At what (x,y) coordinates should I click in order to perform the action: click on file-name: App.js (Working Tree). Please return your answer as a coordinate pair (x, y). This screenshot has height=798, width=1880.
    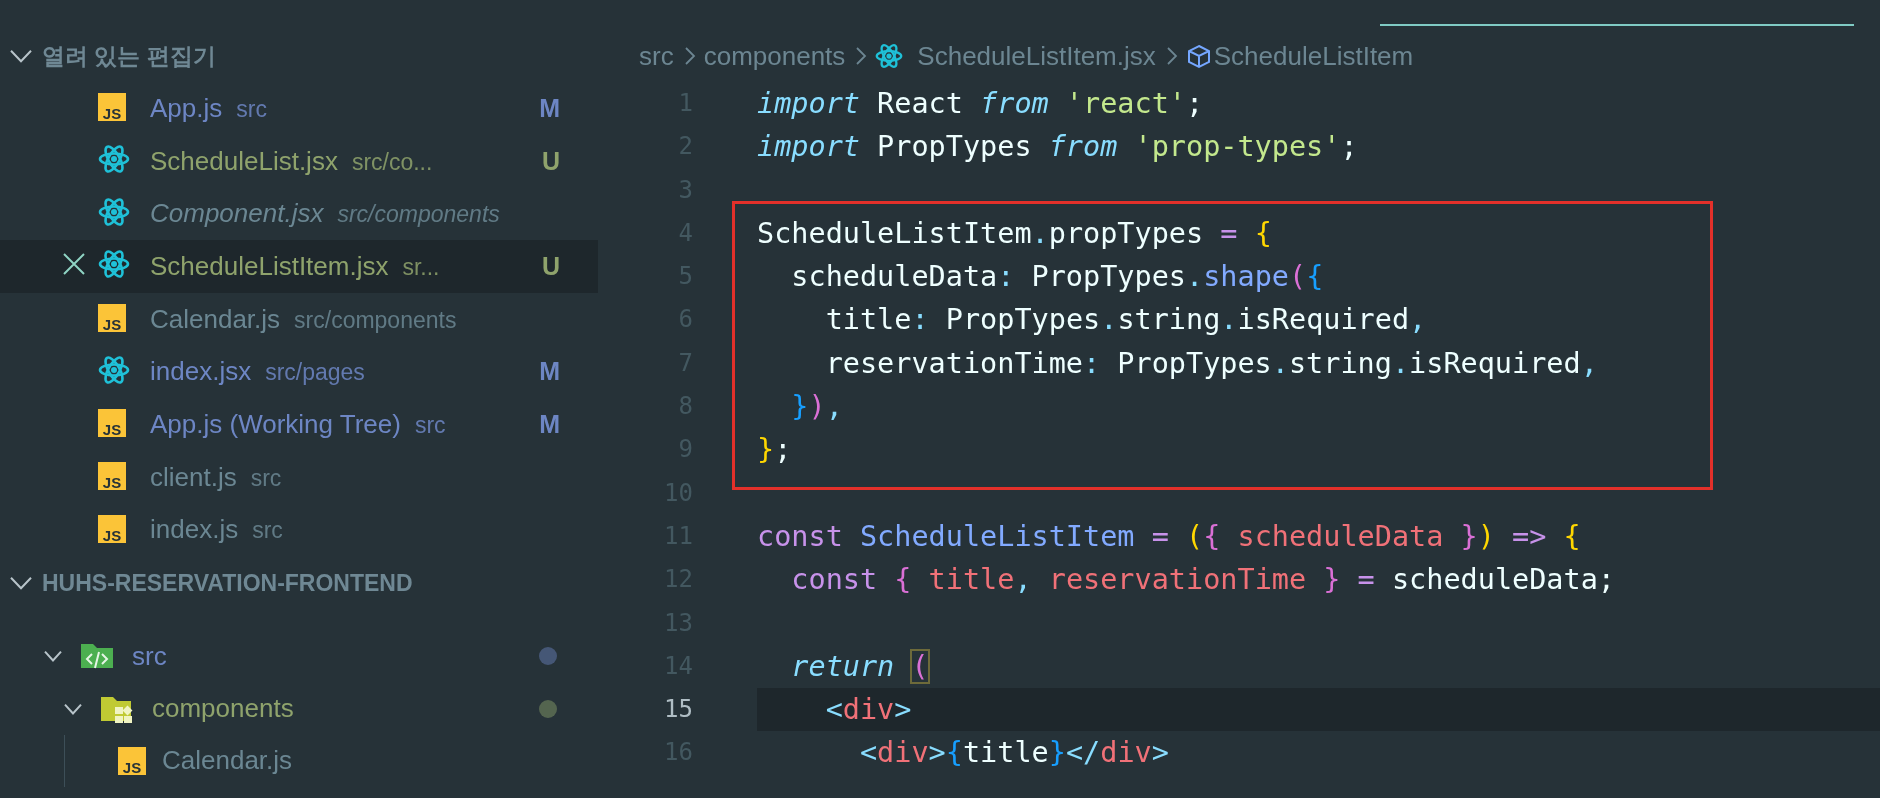
    Looking at the image, I should click on (275, 424).